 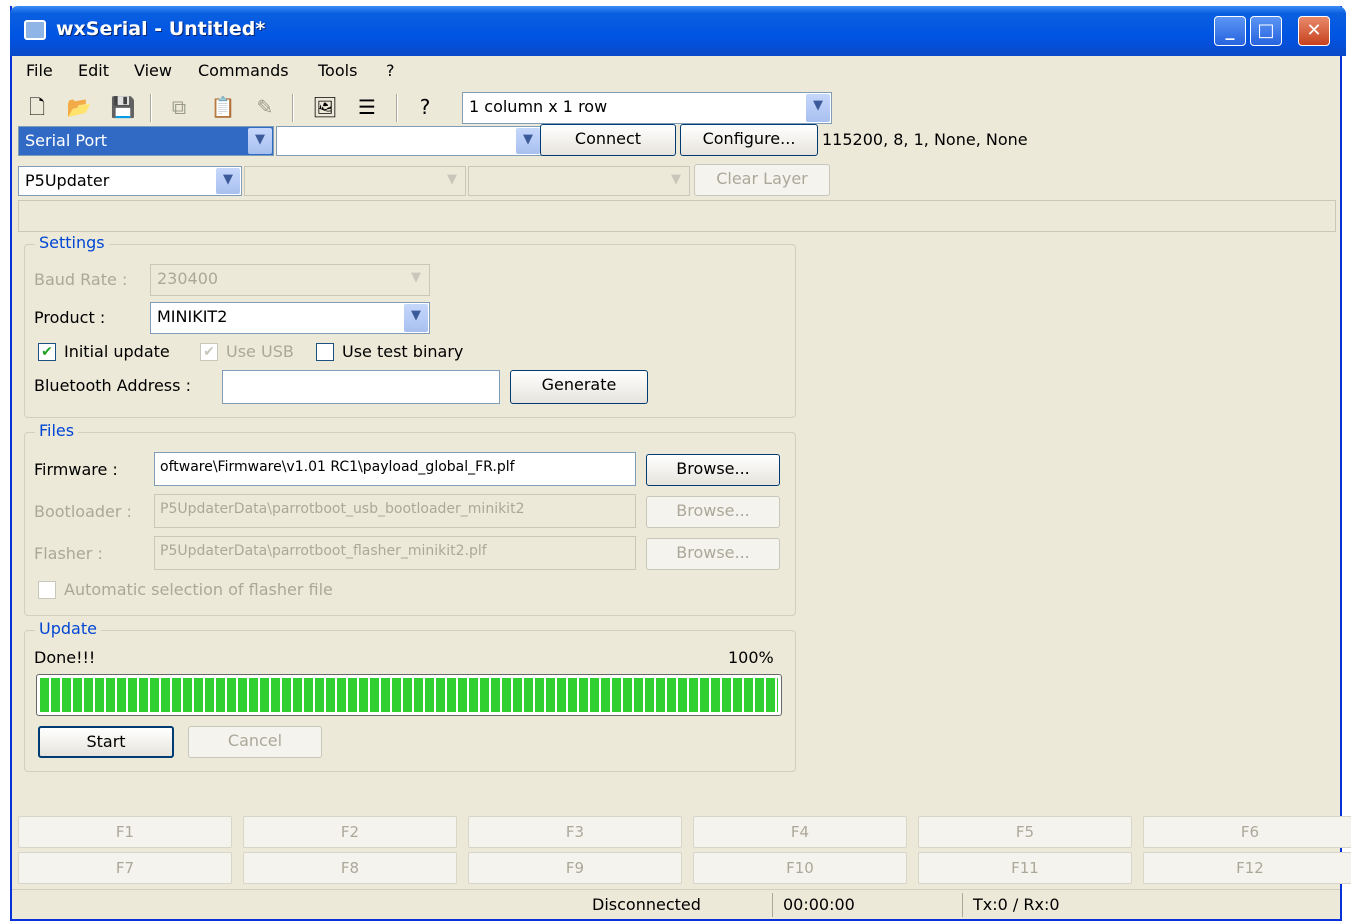 I want to click on port-type-value: Serial Port, so click(x=66, y=140).